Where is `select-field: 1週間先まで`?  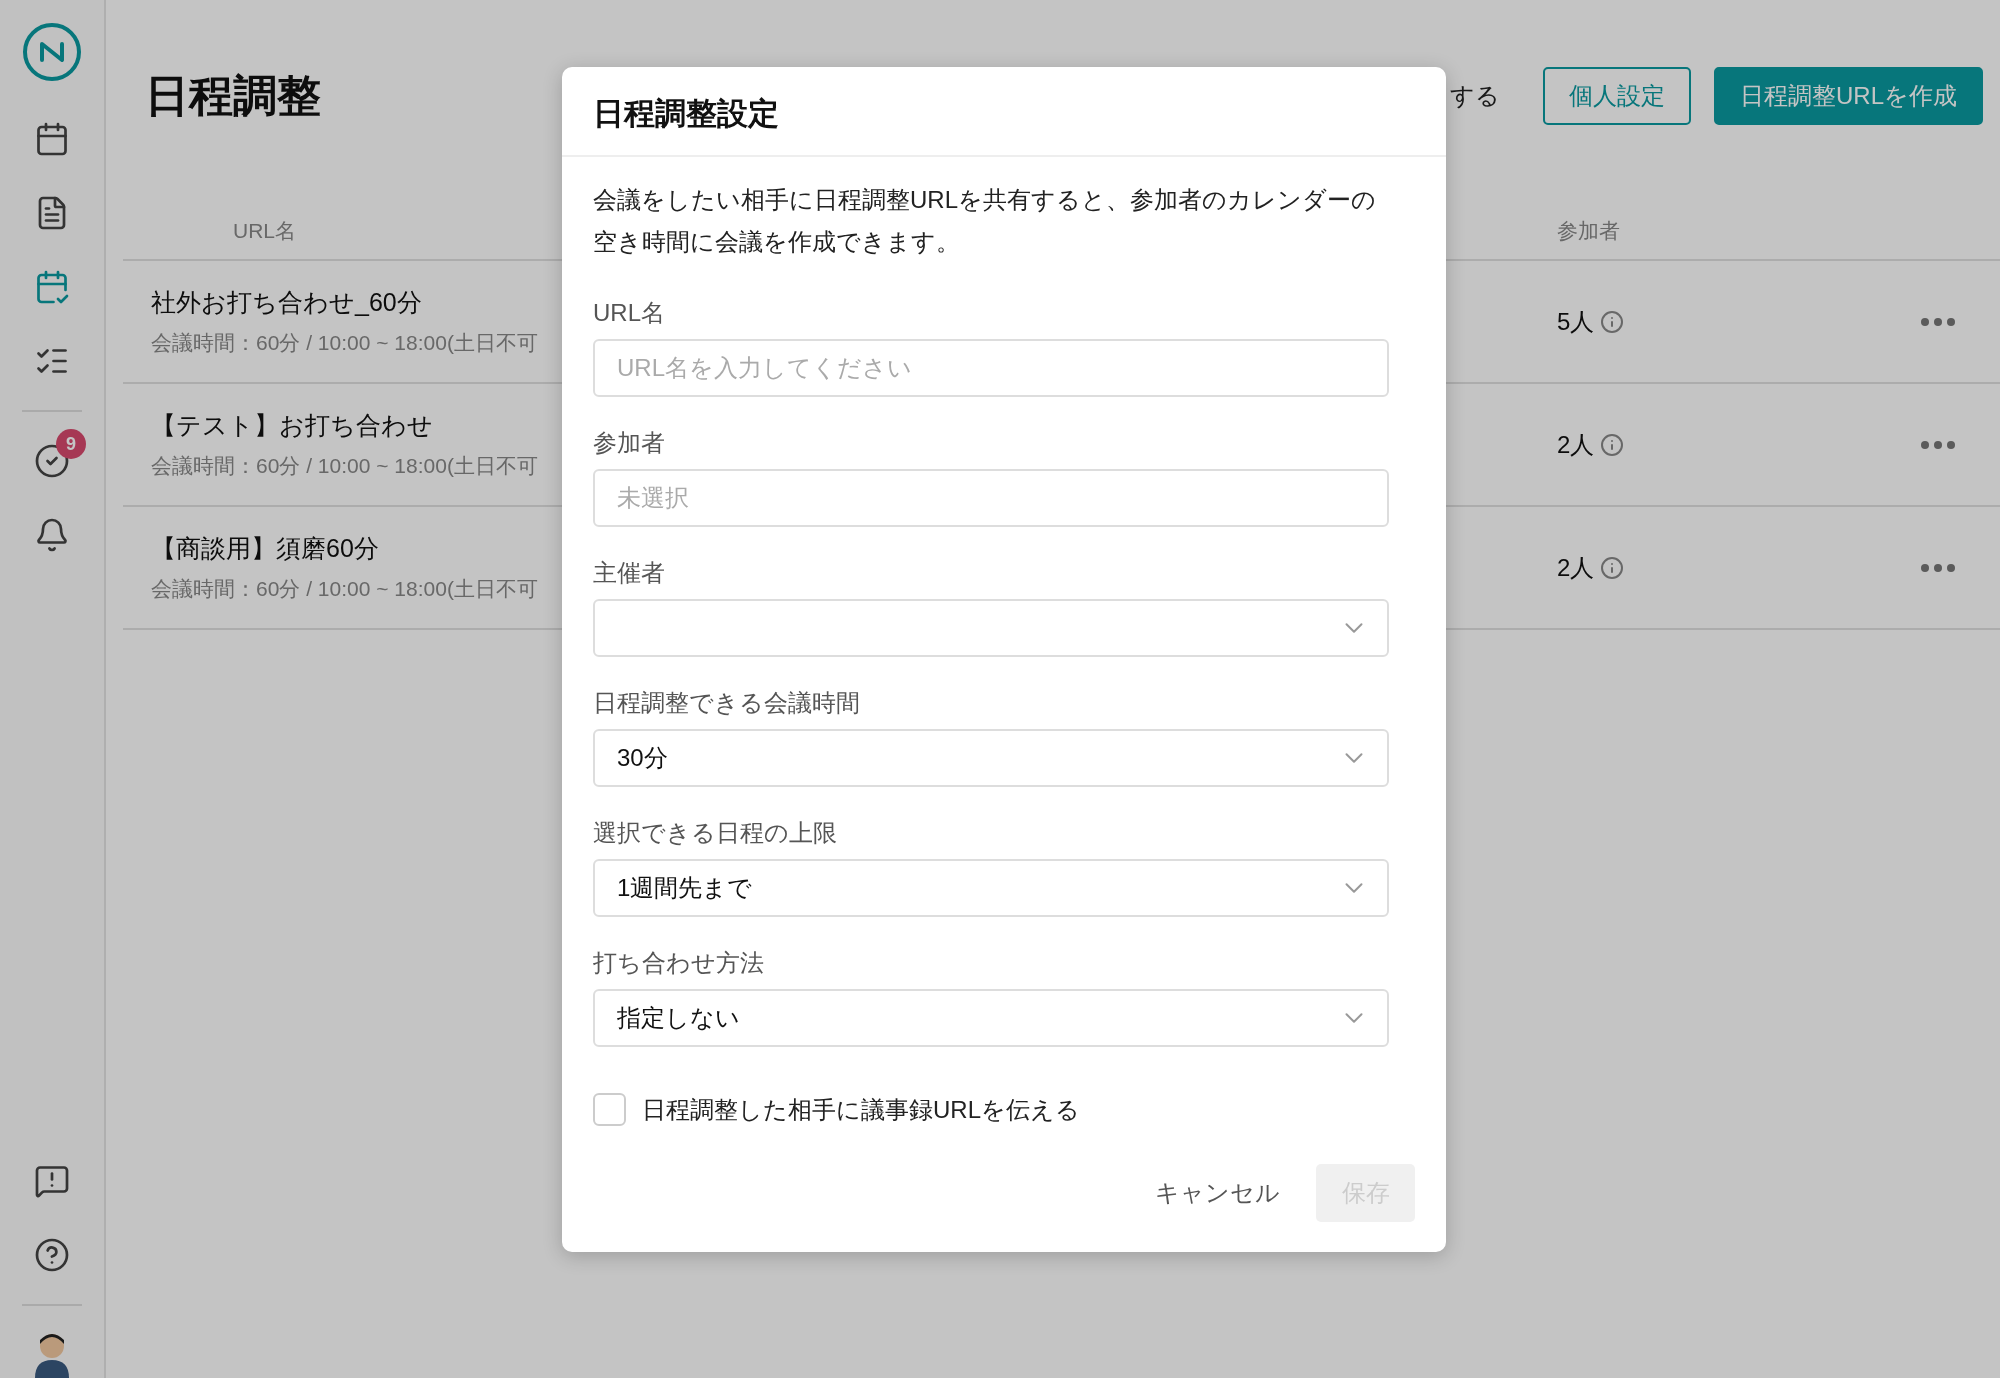 select-field: 1週間先まで is located at coordinates (991, 888).